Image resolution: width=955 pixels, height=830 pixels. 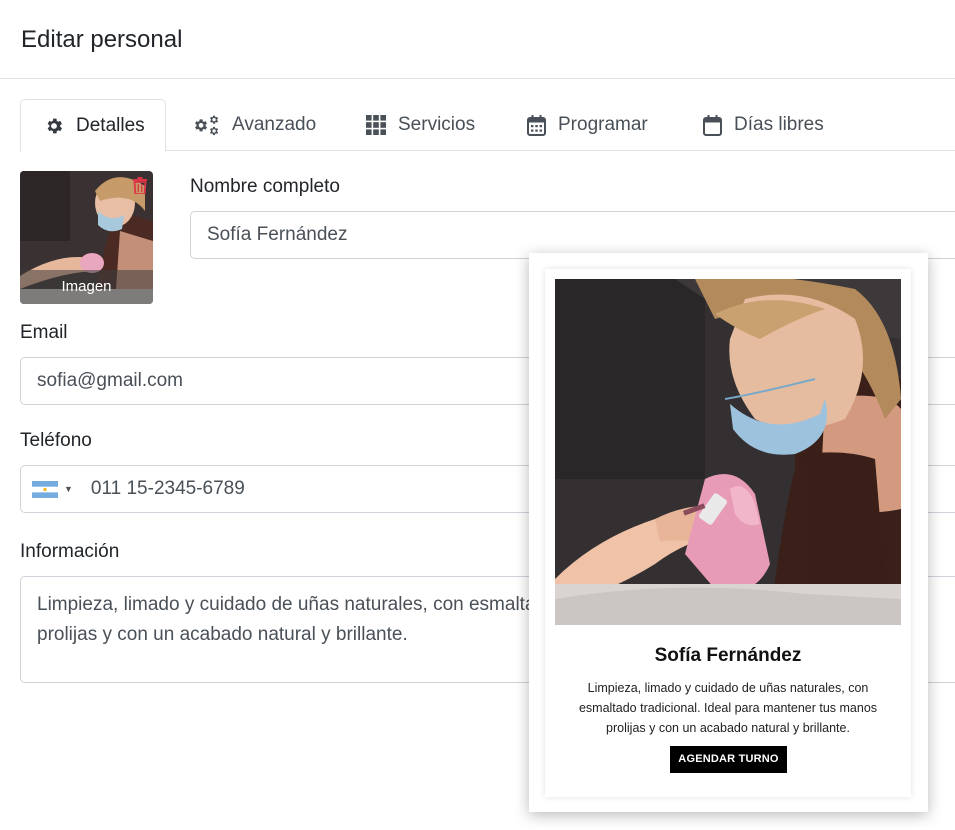 I want to click on calendar-blank-icon, so click(x=712, y=125).